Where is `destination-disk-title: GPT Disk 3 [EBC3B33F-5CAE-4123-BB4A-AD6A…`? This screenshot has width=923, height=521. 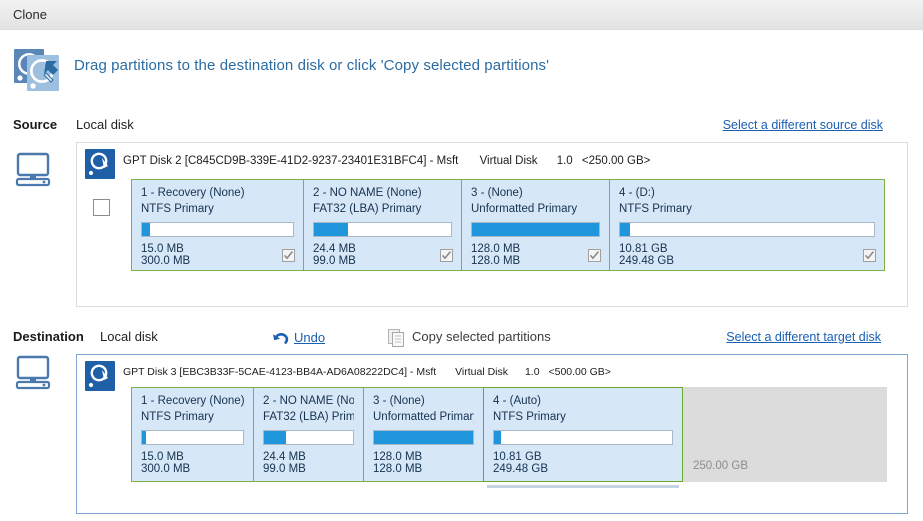 destination-disk-title: GPT Disk 3 [EBC3B33F-5CAE-4123-BB4A-AD6A… is located at coordinates (367, 372).